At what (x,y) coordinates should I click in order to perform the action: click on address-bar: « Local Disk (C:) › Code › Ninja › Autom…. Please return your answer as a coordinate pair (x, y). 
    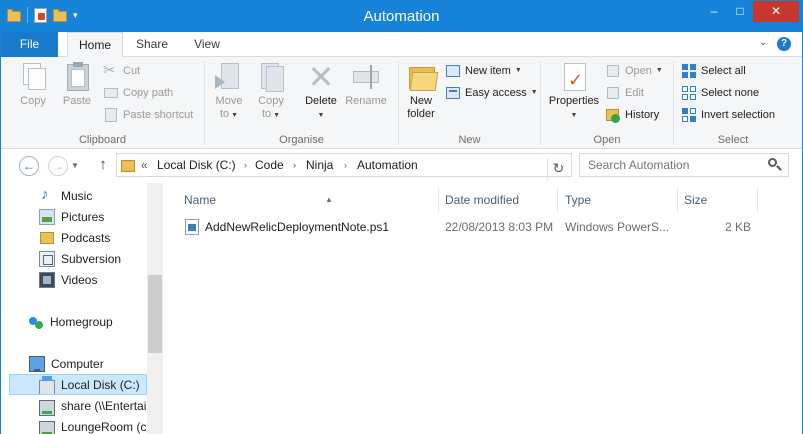
    Looking at the image, I should click on (380, 166).